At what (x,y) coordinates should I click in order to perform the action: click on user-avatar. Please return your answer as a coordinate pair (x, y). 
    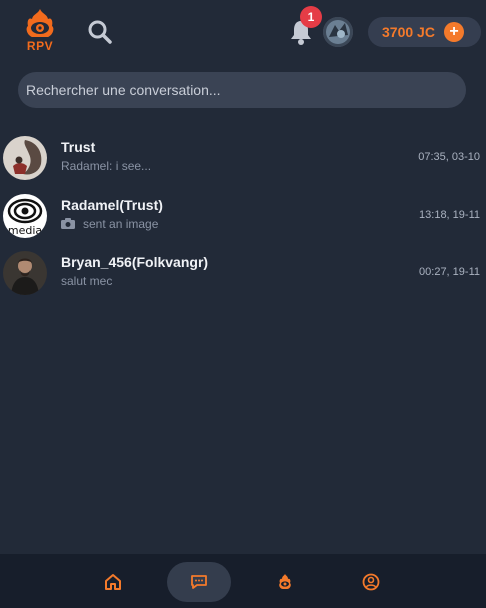
    Looking at the image, I should click on (338, 32).